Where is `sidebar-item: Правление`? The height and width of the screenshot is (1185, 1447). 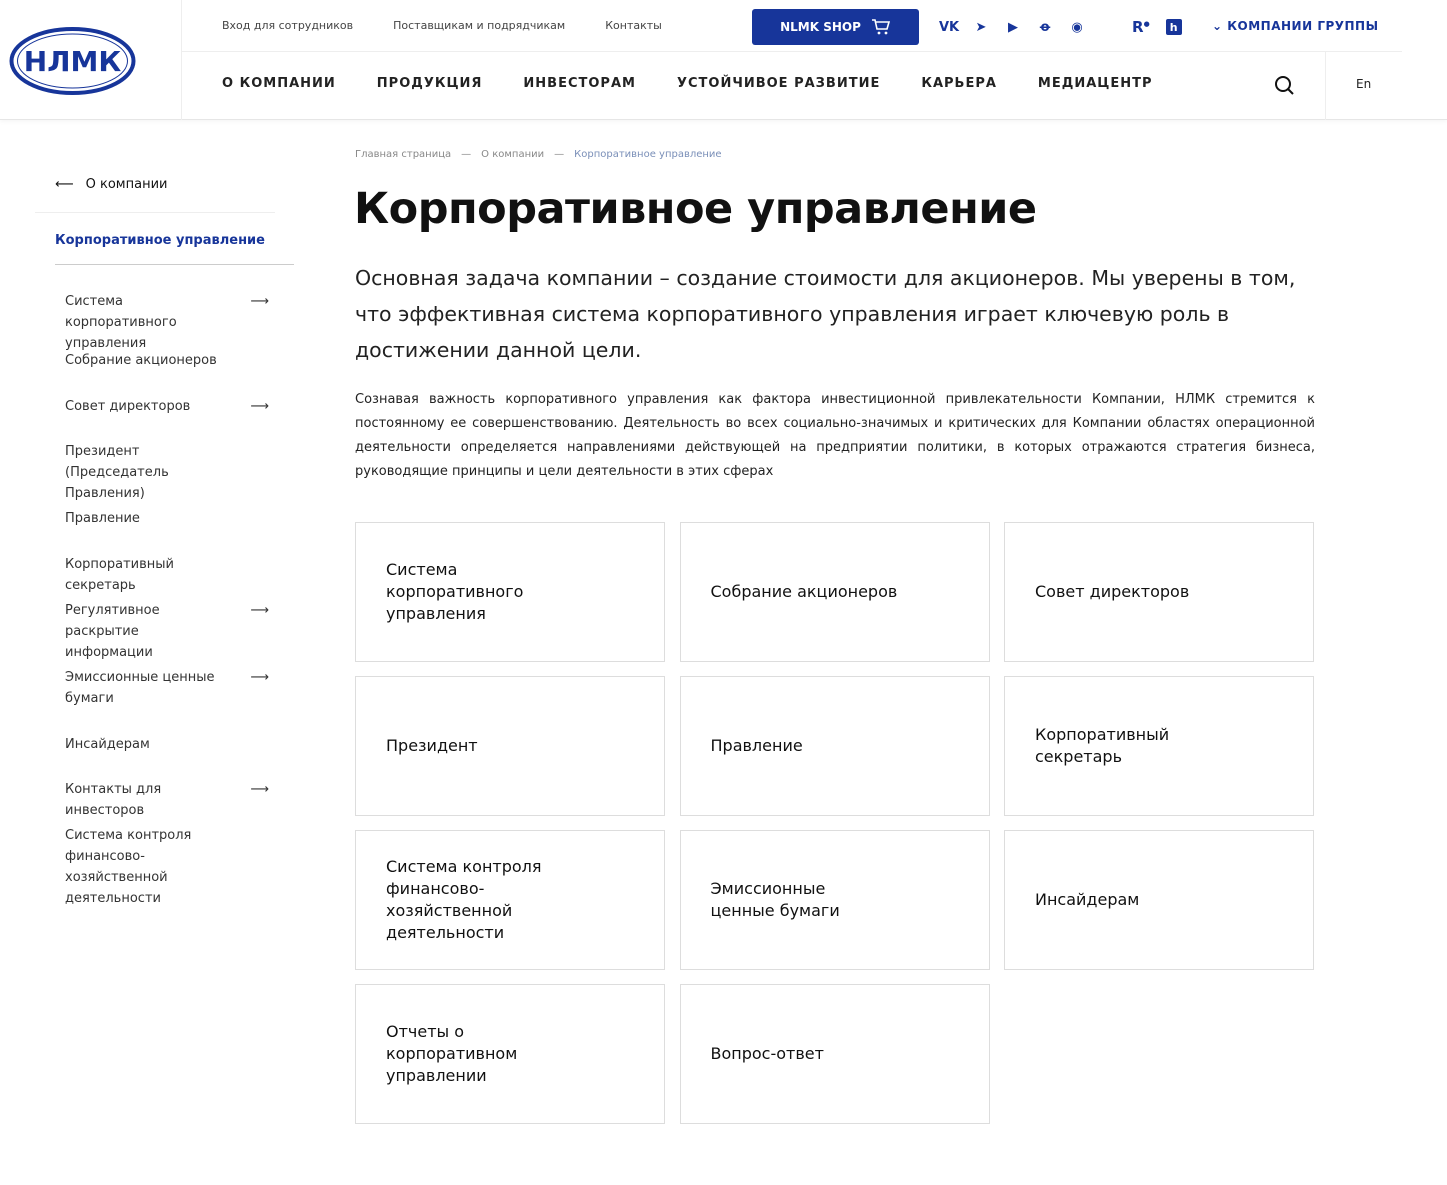 sidebar-item: Правление is located at coordinates (155, 518).